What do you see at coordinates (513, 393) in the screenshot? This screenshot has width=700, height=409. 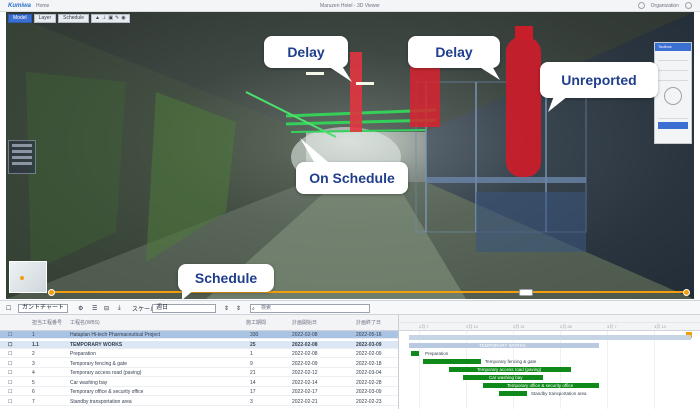 I see `bar-standby` at bounding box center [513, 393].